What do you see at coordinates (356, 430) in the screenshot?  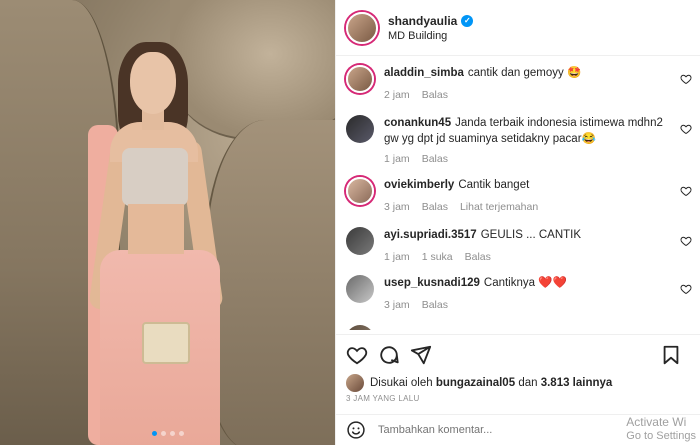 I see `emoji-icon` at bounding box center [356, 430].